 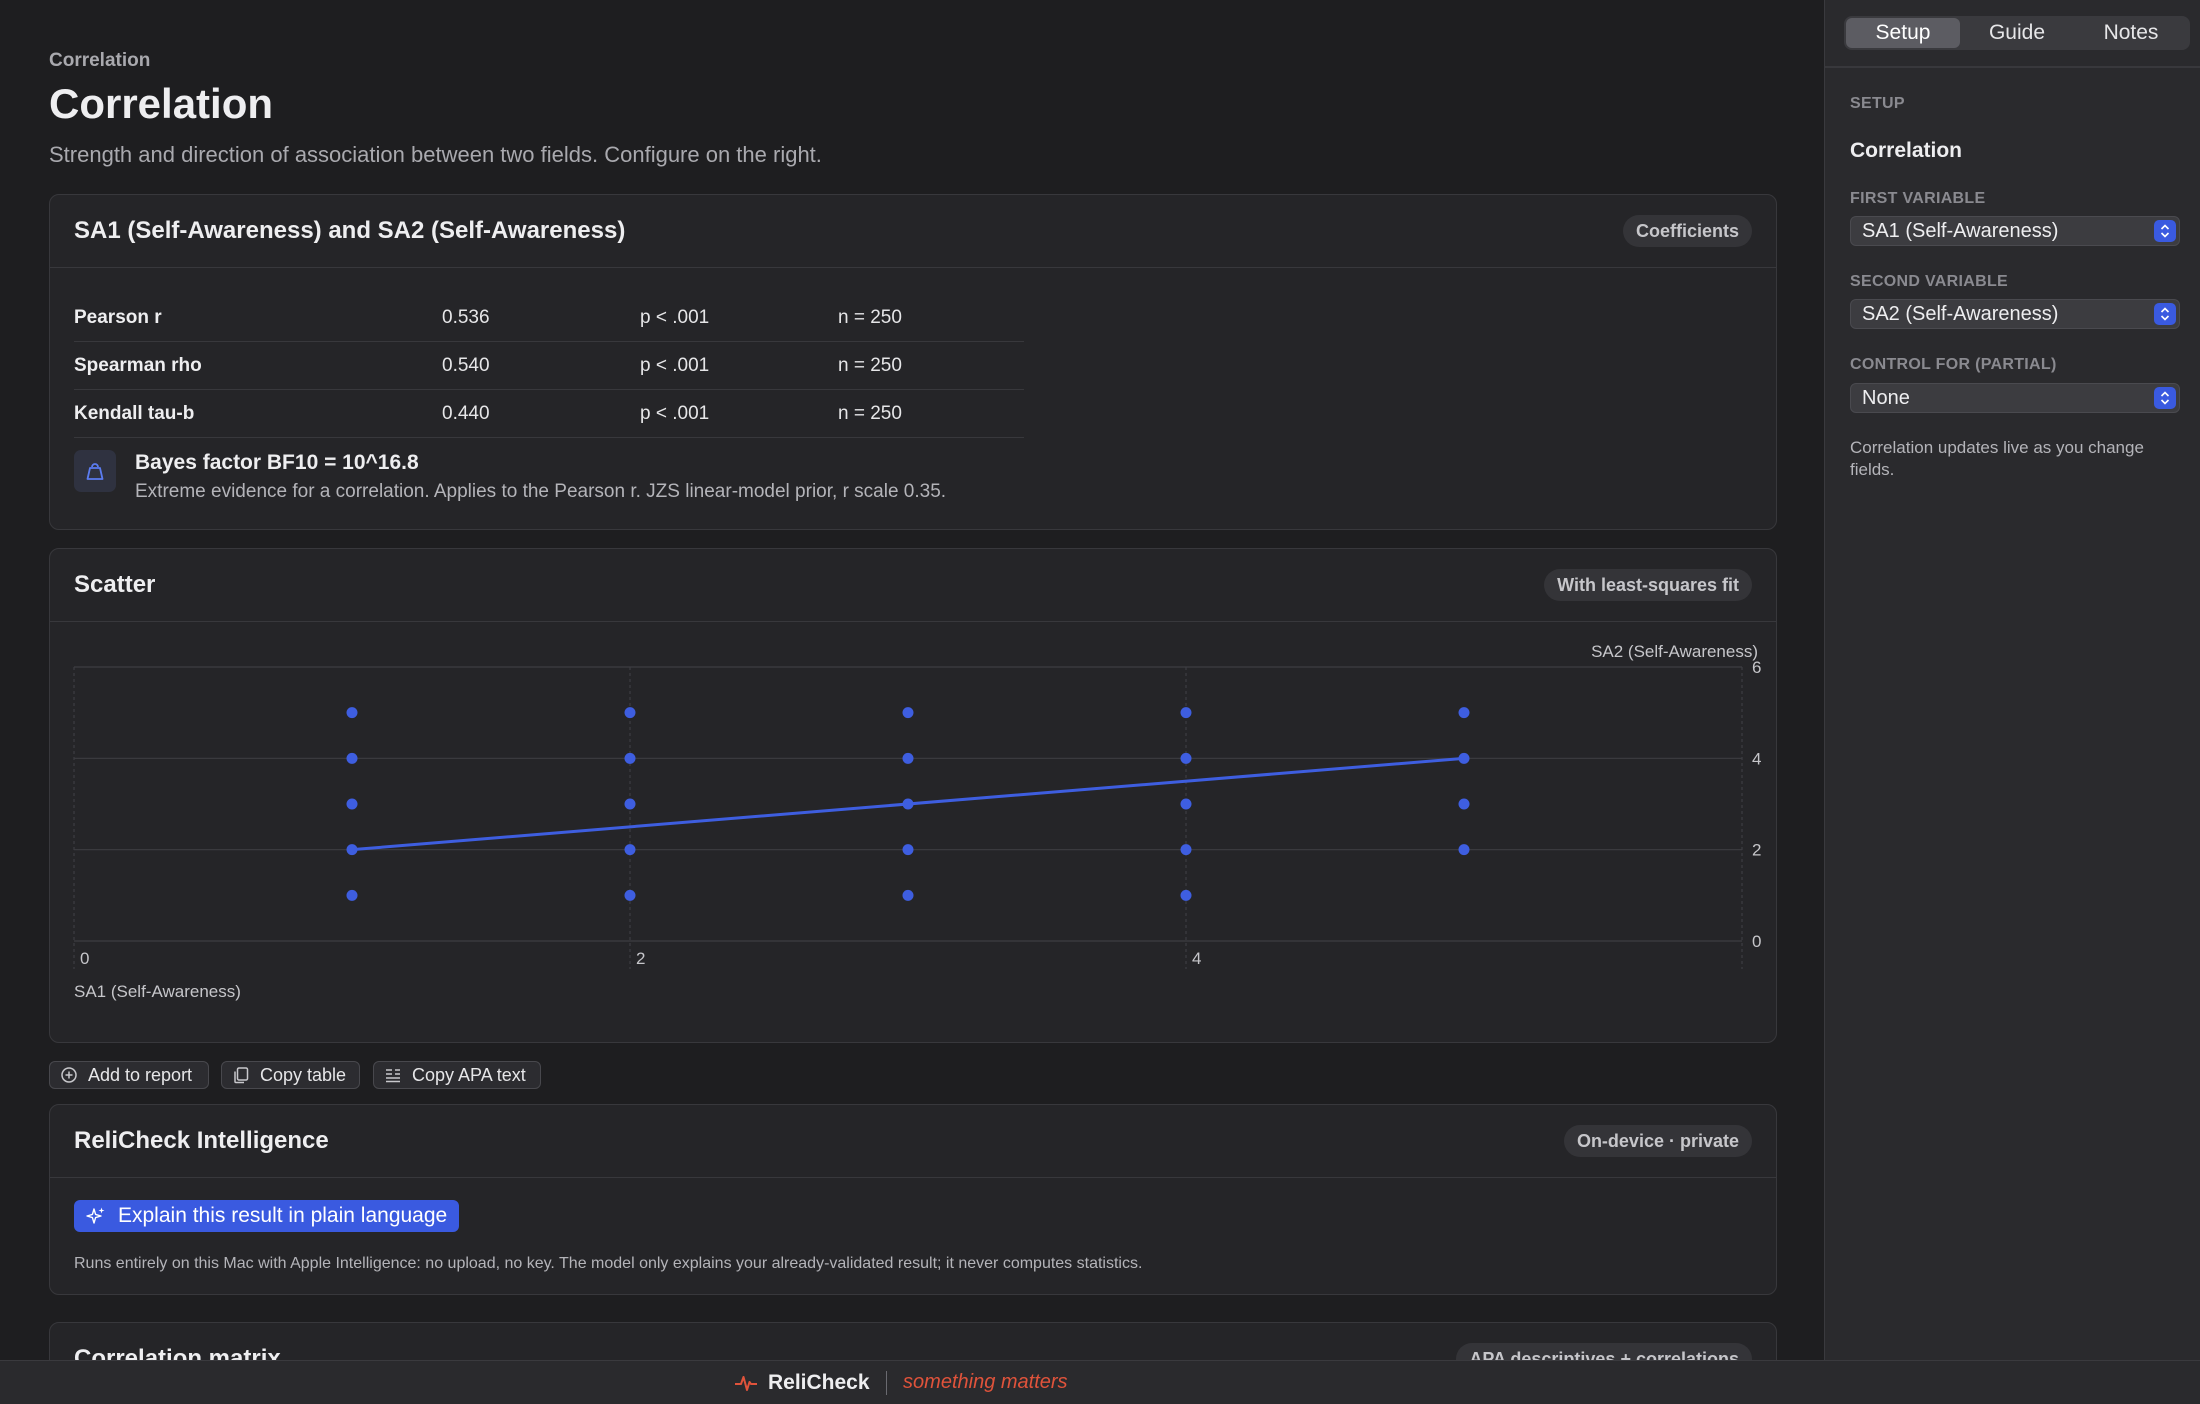 What do you see at coordinates (549, 414) in the screenshot?
I see `coefficient-row-kendall: Kendall tau-b 0.440 p < .001 n = 250` at bounding box center [549, 414].